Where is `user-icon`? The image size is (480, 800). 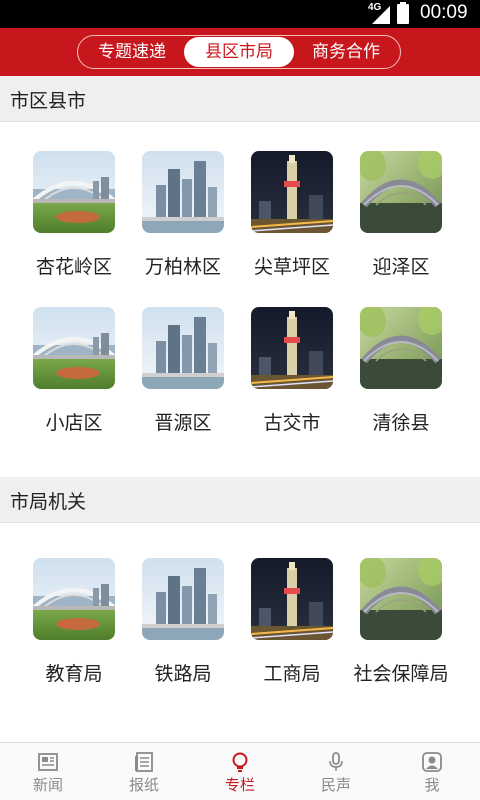 user-icon is located at coordinates (432, 762).